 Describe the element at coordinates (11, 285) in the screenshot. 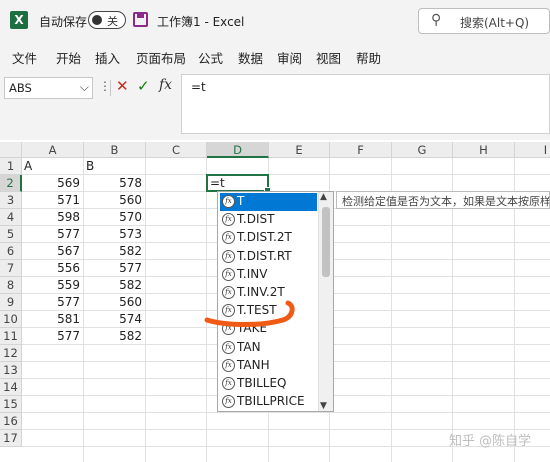

I see `row-header-8: 8` at that location.